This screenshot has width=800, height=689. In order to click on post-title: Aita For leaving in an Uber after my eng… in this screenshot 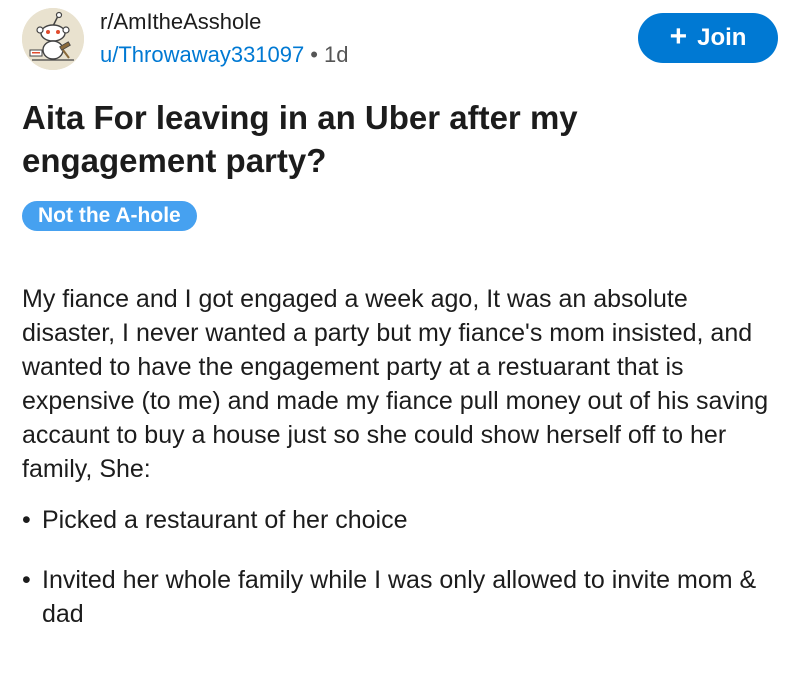, I will do `click(382, 139)`.